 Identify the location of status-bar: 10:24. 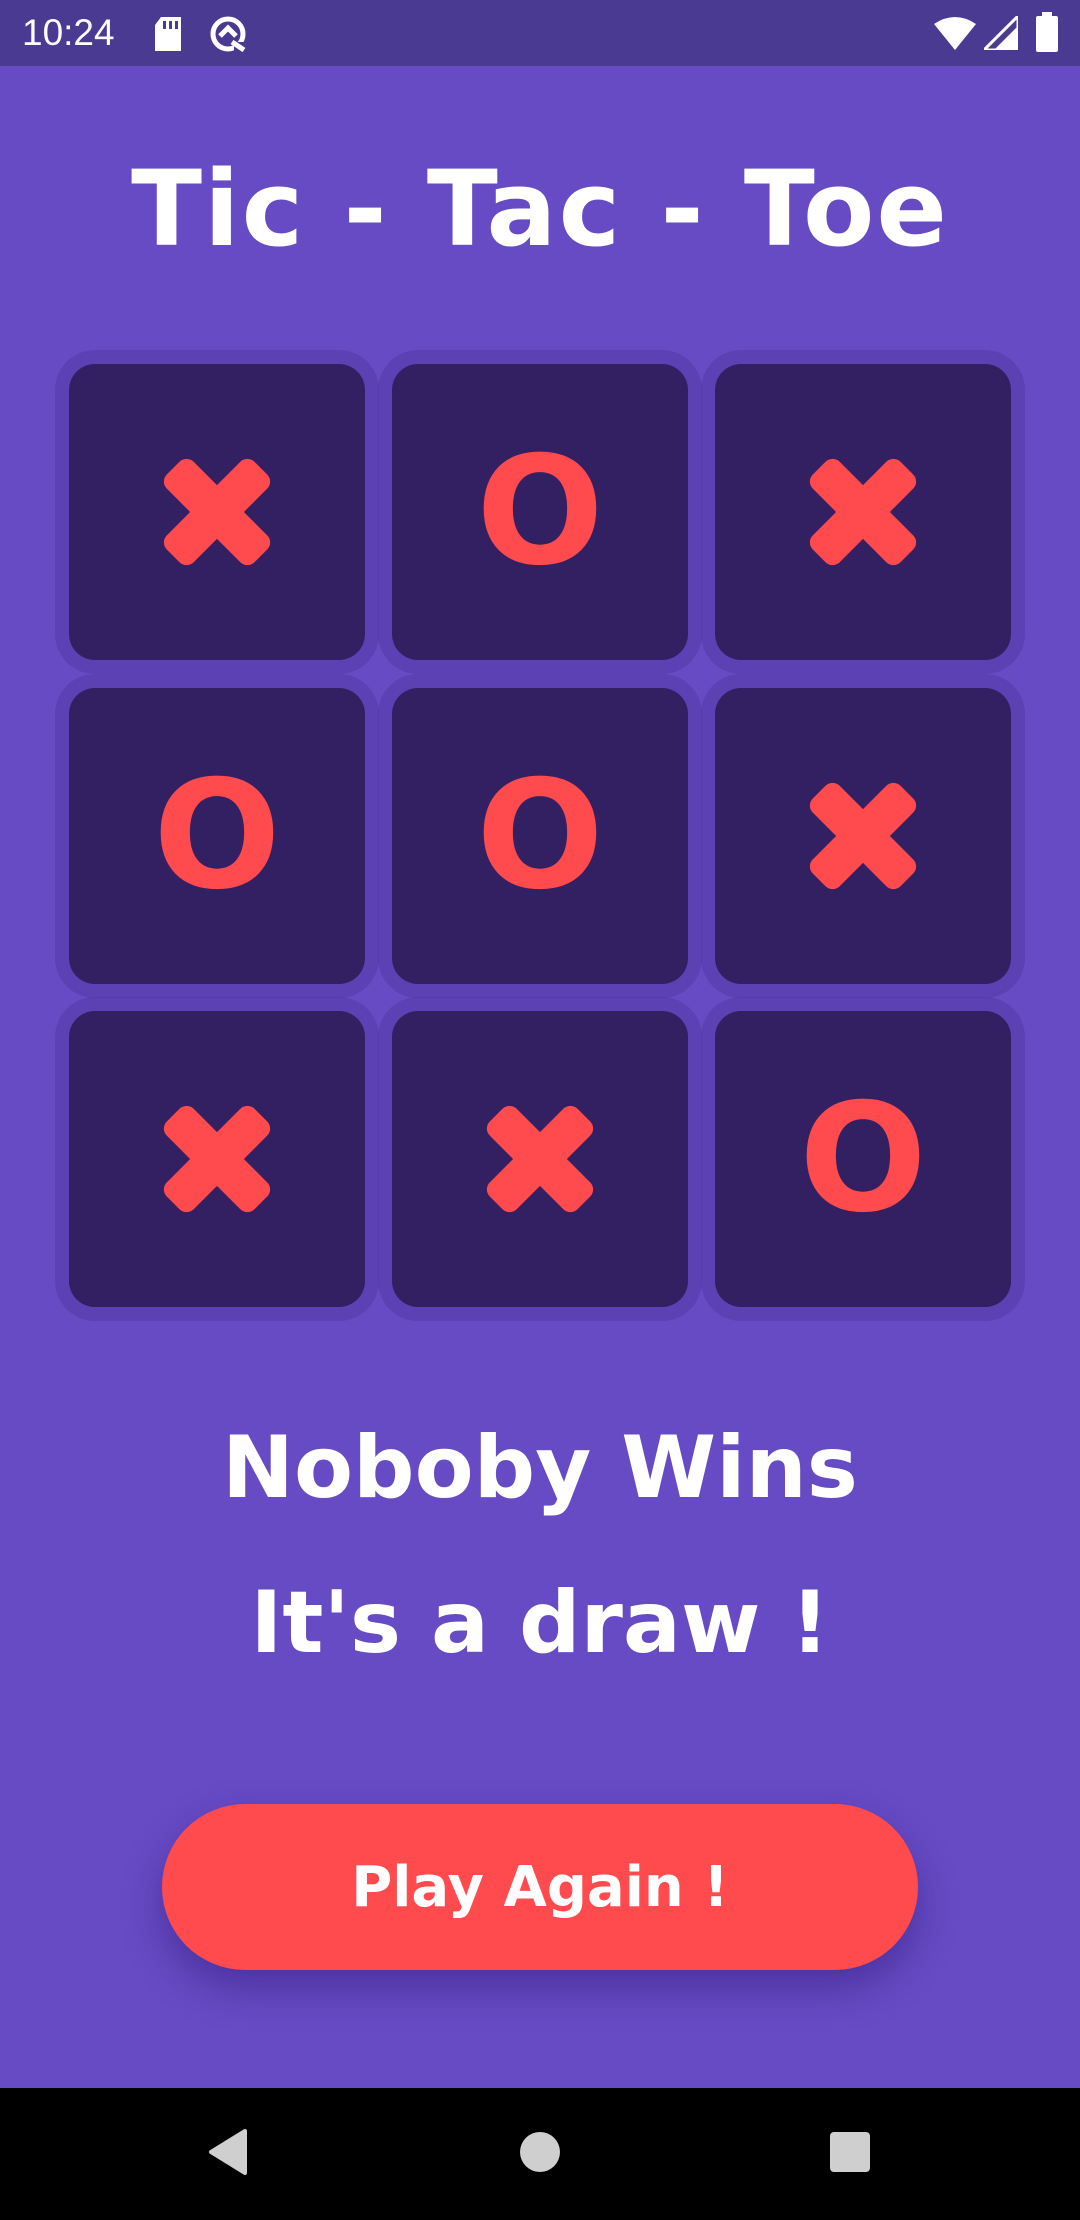
(540, 33).